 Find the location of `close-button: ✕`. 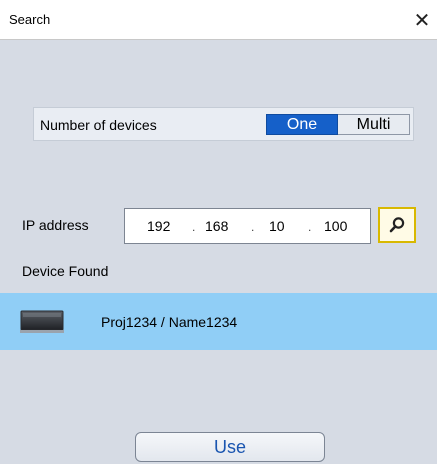

close-button: ✕ is located at coordinates (422, 20).